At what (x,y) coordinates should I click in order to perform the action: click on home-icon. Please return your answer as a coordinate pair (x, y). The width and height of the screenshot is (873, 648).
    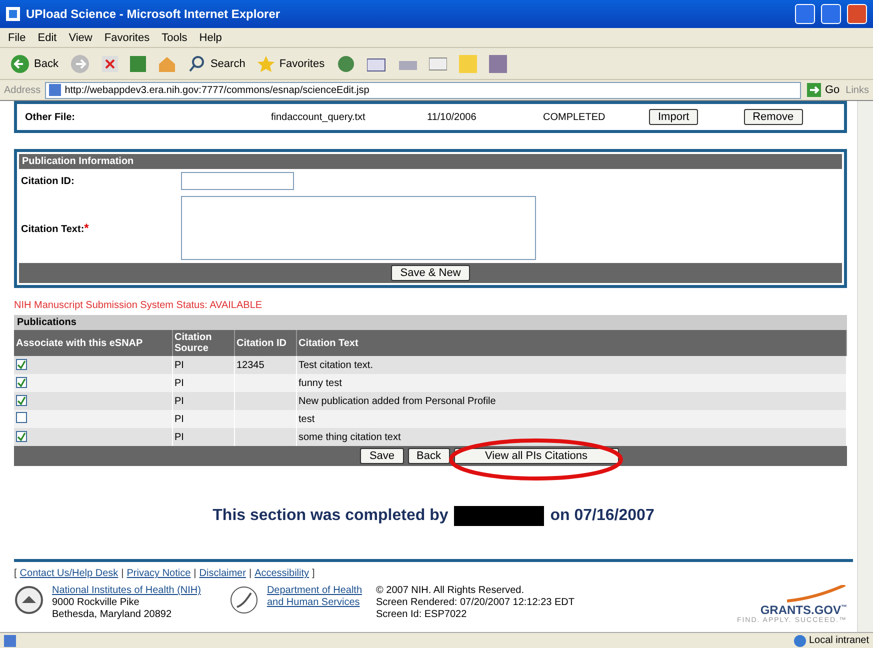
    Looking at the image, I should click on (167, 64).